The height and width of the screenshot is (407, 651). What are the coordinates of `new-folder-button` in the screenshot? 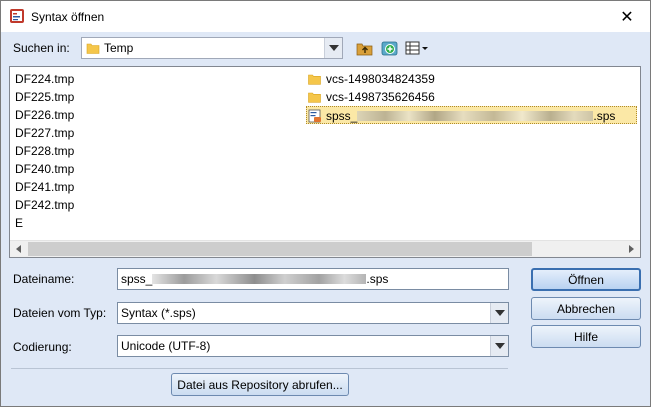 It's located at (390, 48).